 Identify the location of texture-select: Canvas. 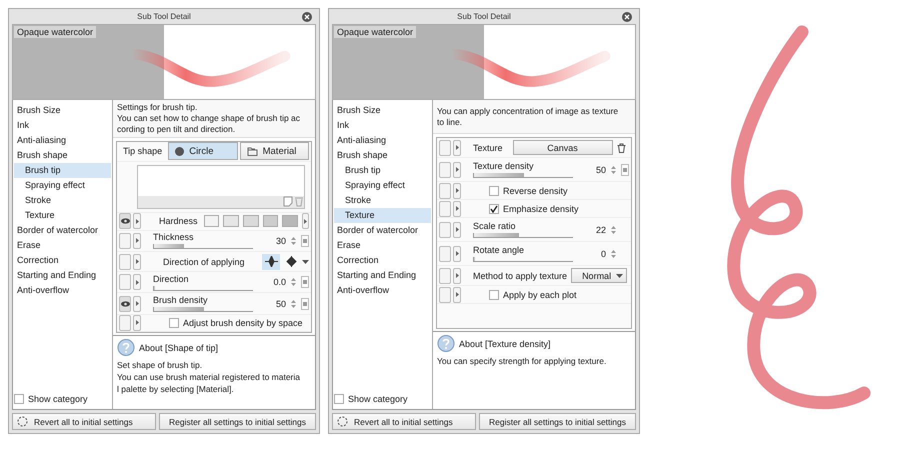
(562, 147).